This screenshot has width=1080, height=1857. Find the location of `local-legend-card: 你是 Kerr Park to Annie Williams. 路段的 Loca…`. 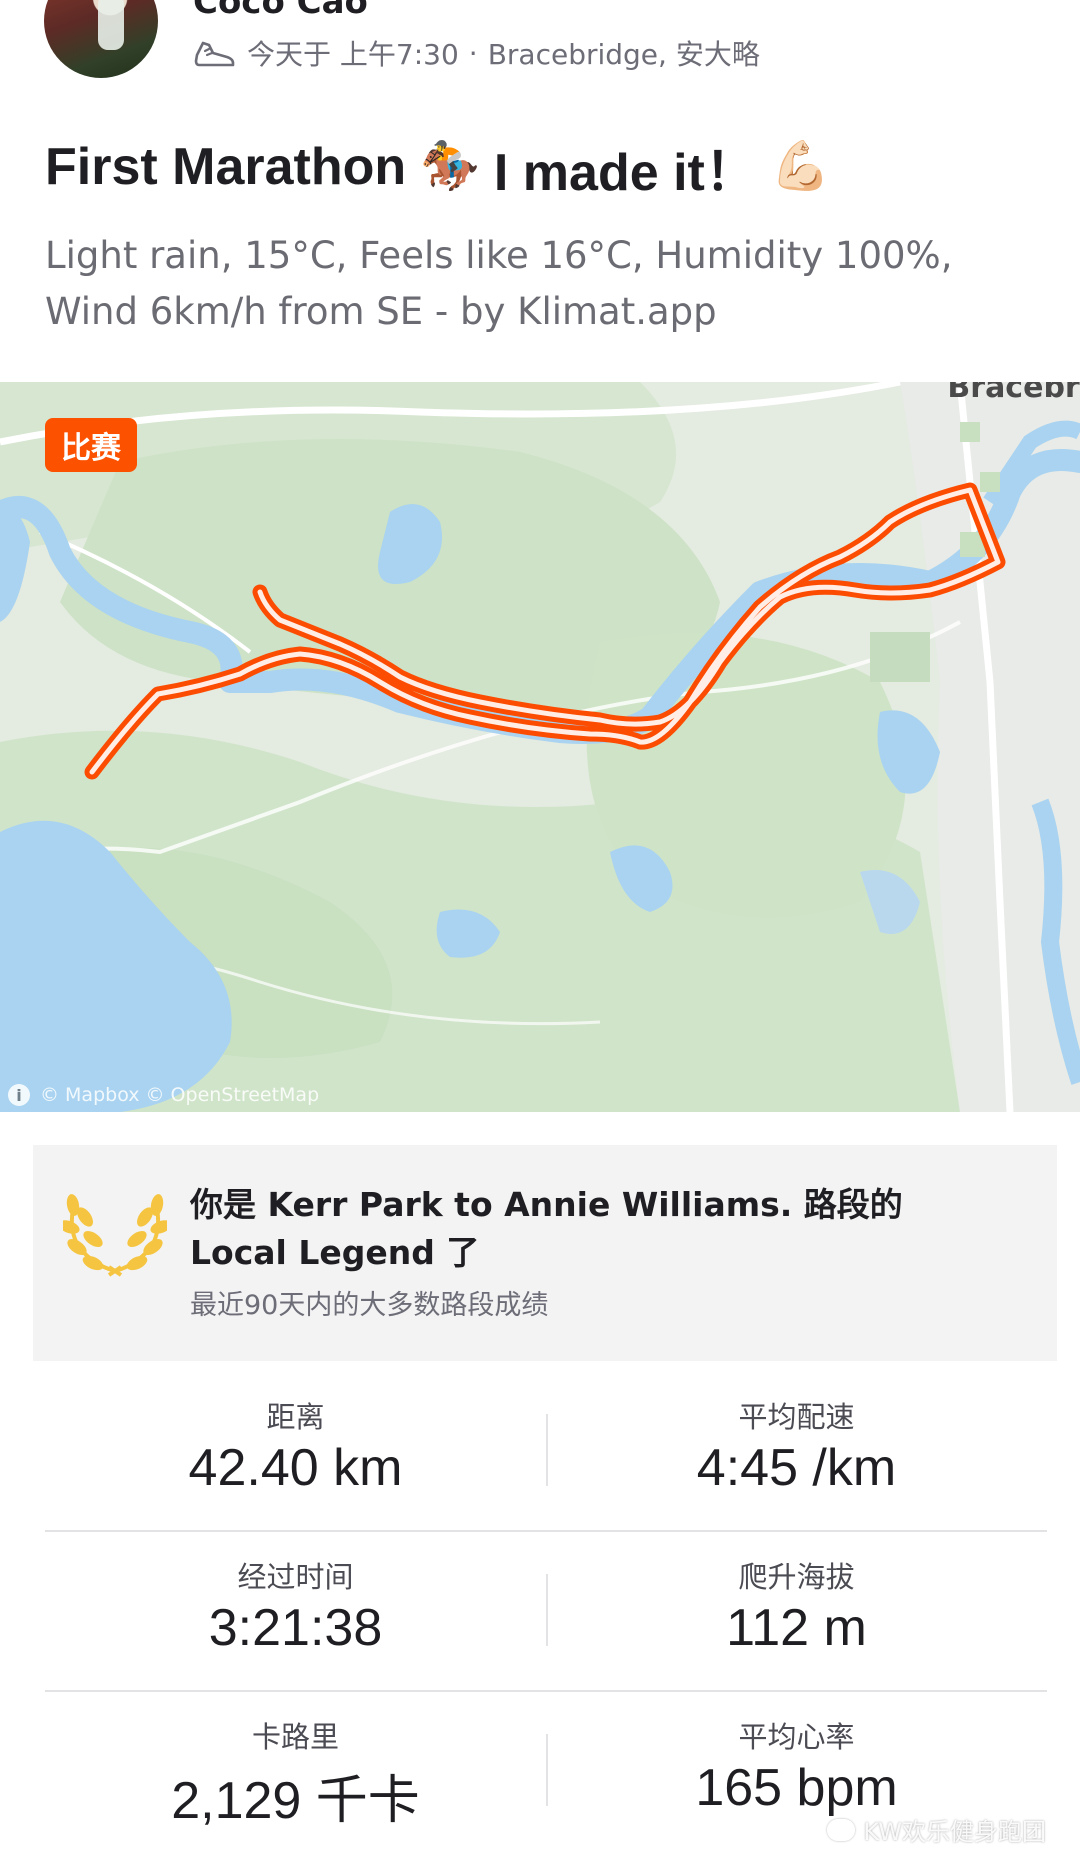

local-legend-card: 你是 Kerr Park to Annie Williams. 路段的 Loca… is located at coordinates (545, 1253).